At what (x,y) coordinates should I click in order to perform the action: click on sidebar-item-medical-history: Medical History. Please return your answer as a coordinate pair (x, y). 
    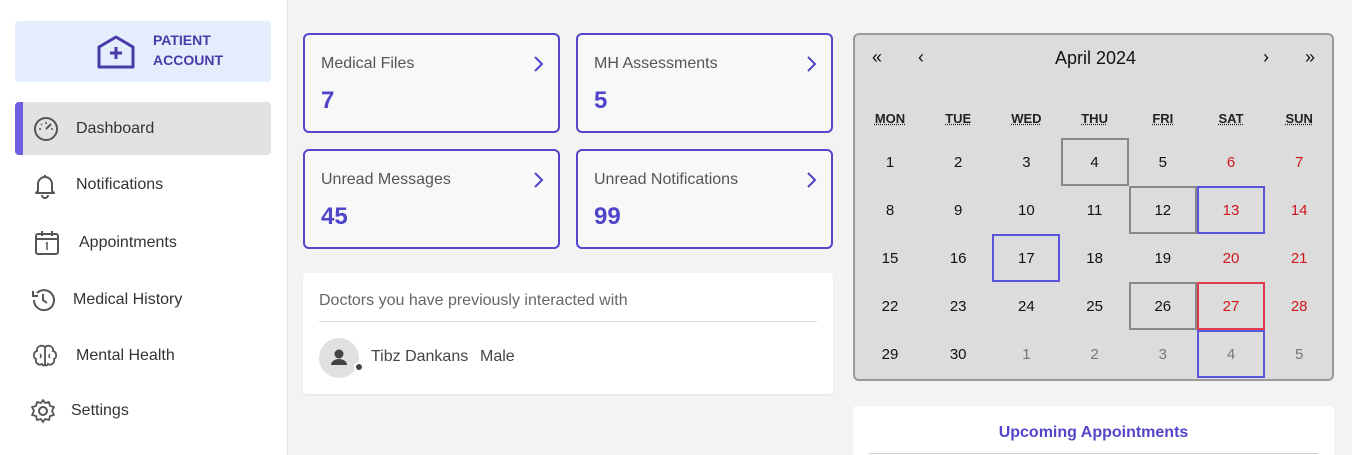
    Looking at the image, I should click on (143, 299).